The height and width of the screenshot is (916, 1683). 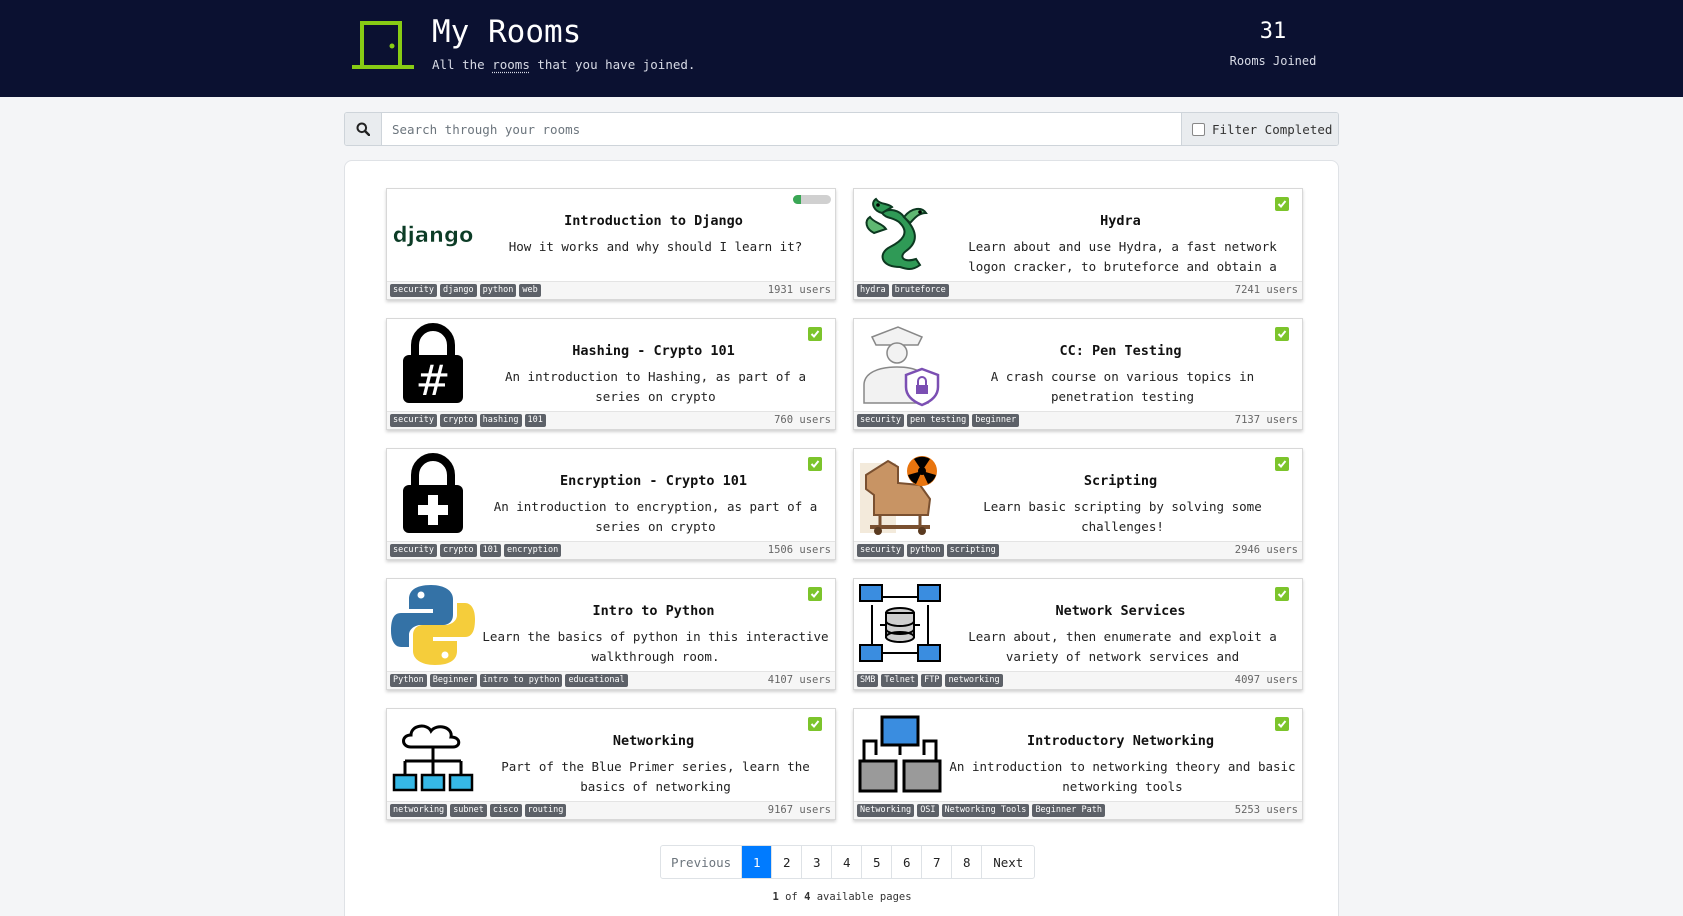 What do you see at coordinates (900, 365) in the screenshot?
I see `security-guard-icon` at bounding box center [900, 365].